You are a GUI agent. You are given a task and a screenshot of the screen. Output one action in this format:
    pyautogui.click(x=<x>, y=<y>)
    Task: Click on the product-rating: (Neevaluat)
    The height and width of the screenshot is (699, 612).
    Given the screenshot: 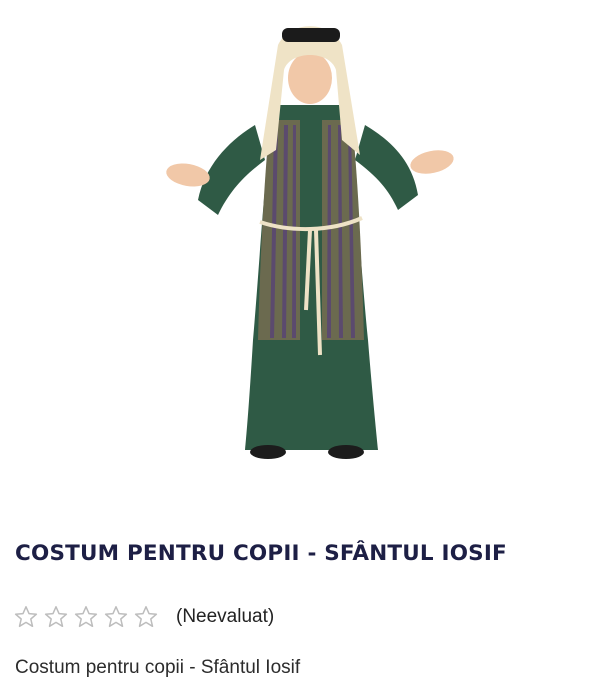 What is the action you would take?
    pyautogui.click(x=144, y=617)
    